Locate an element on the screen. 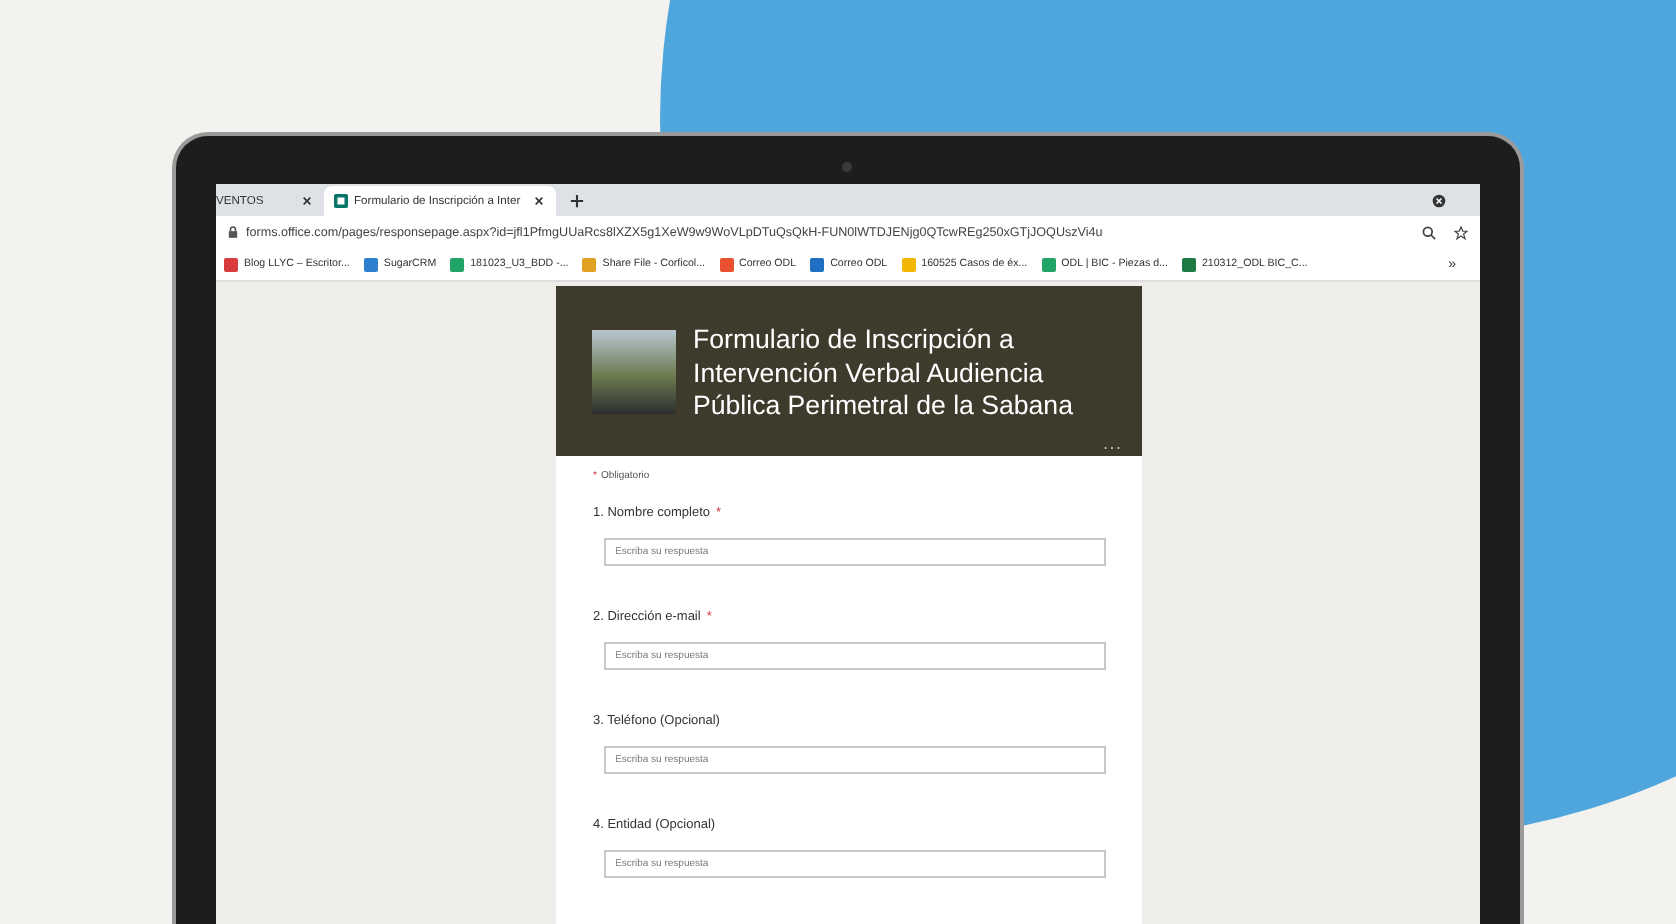  forms-icon is located at coordinates (341, 201).